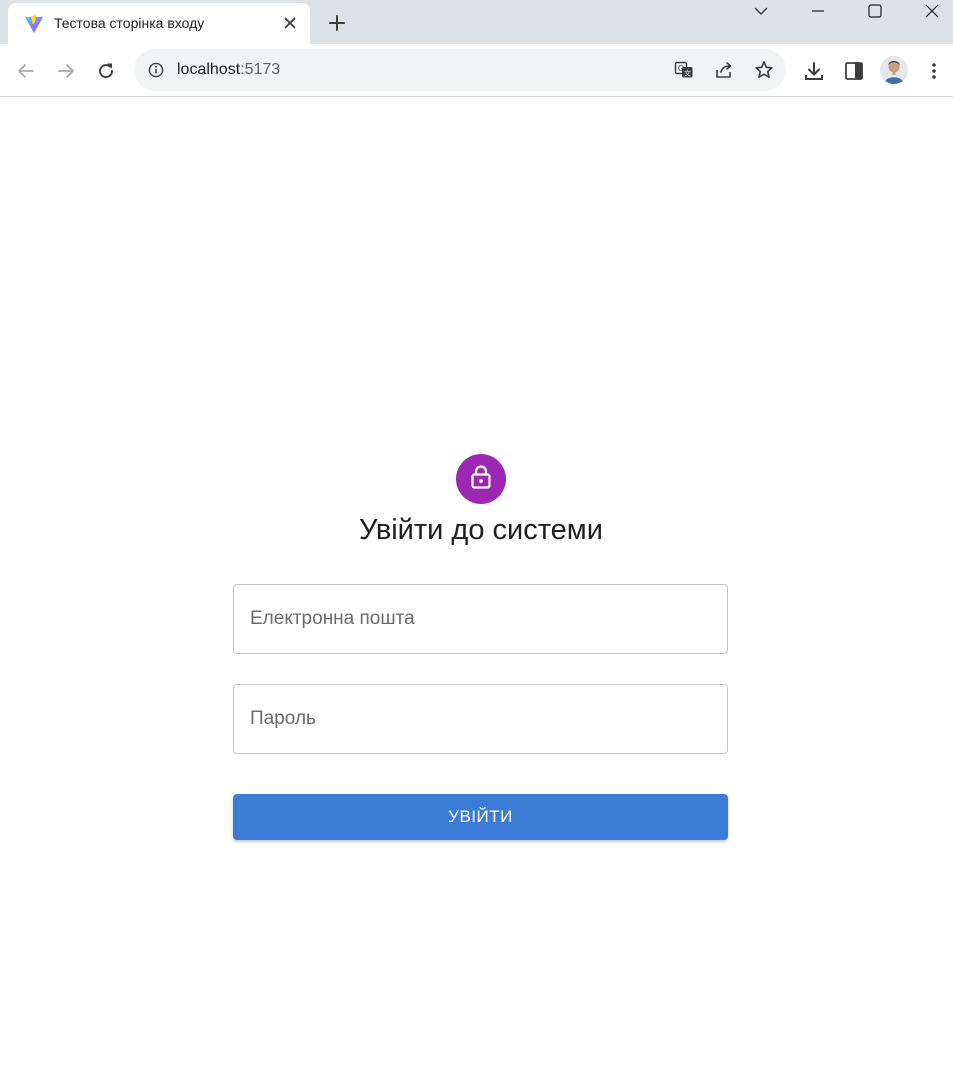 The image size is (953, 1087). What do you see at coordinates (290, 23) in the screenshot?
I see `tab-close-icon` at bounding box center [290, 23].